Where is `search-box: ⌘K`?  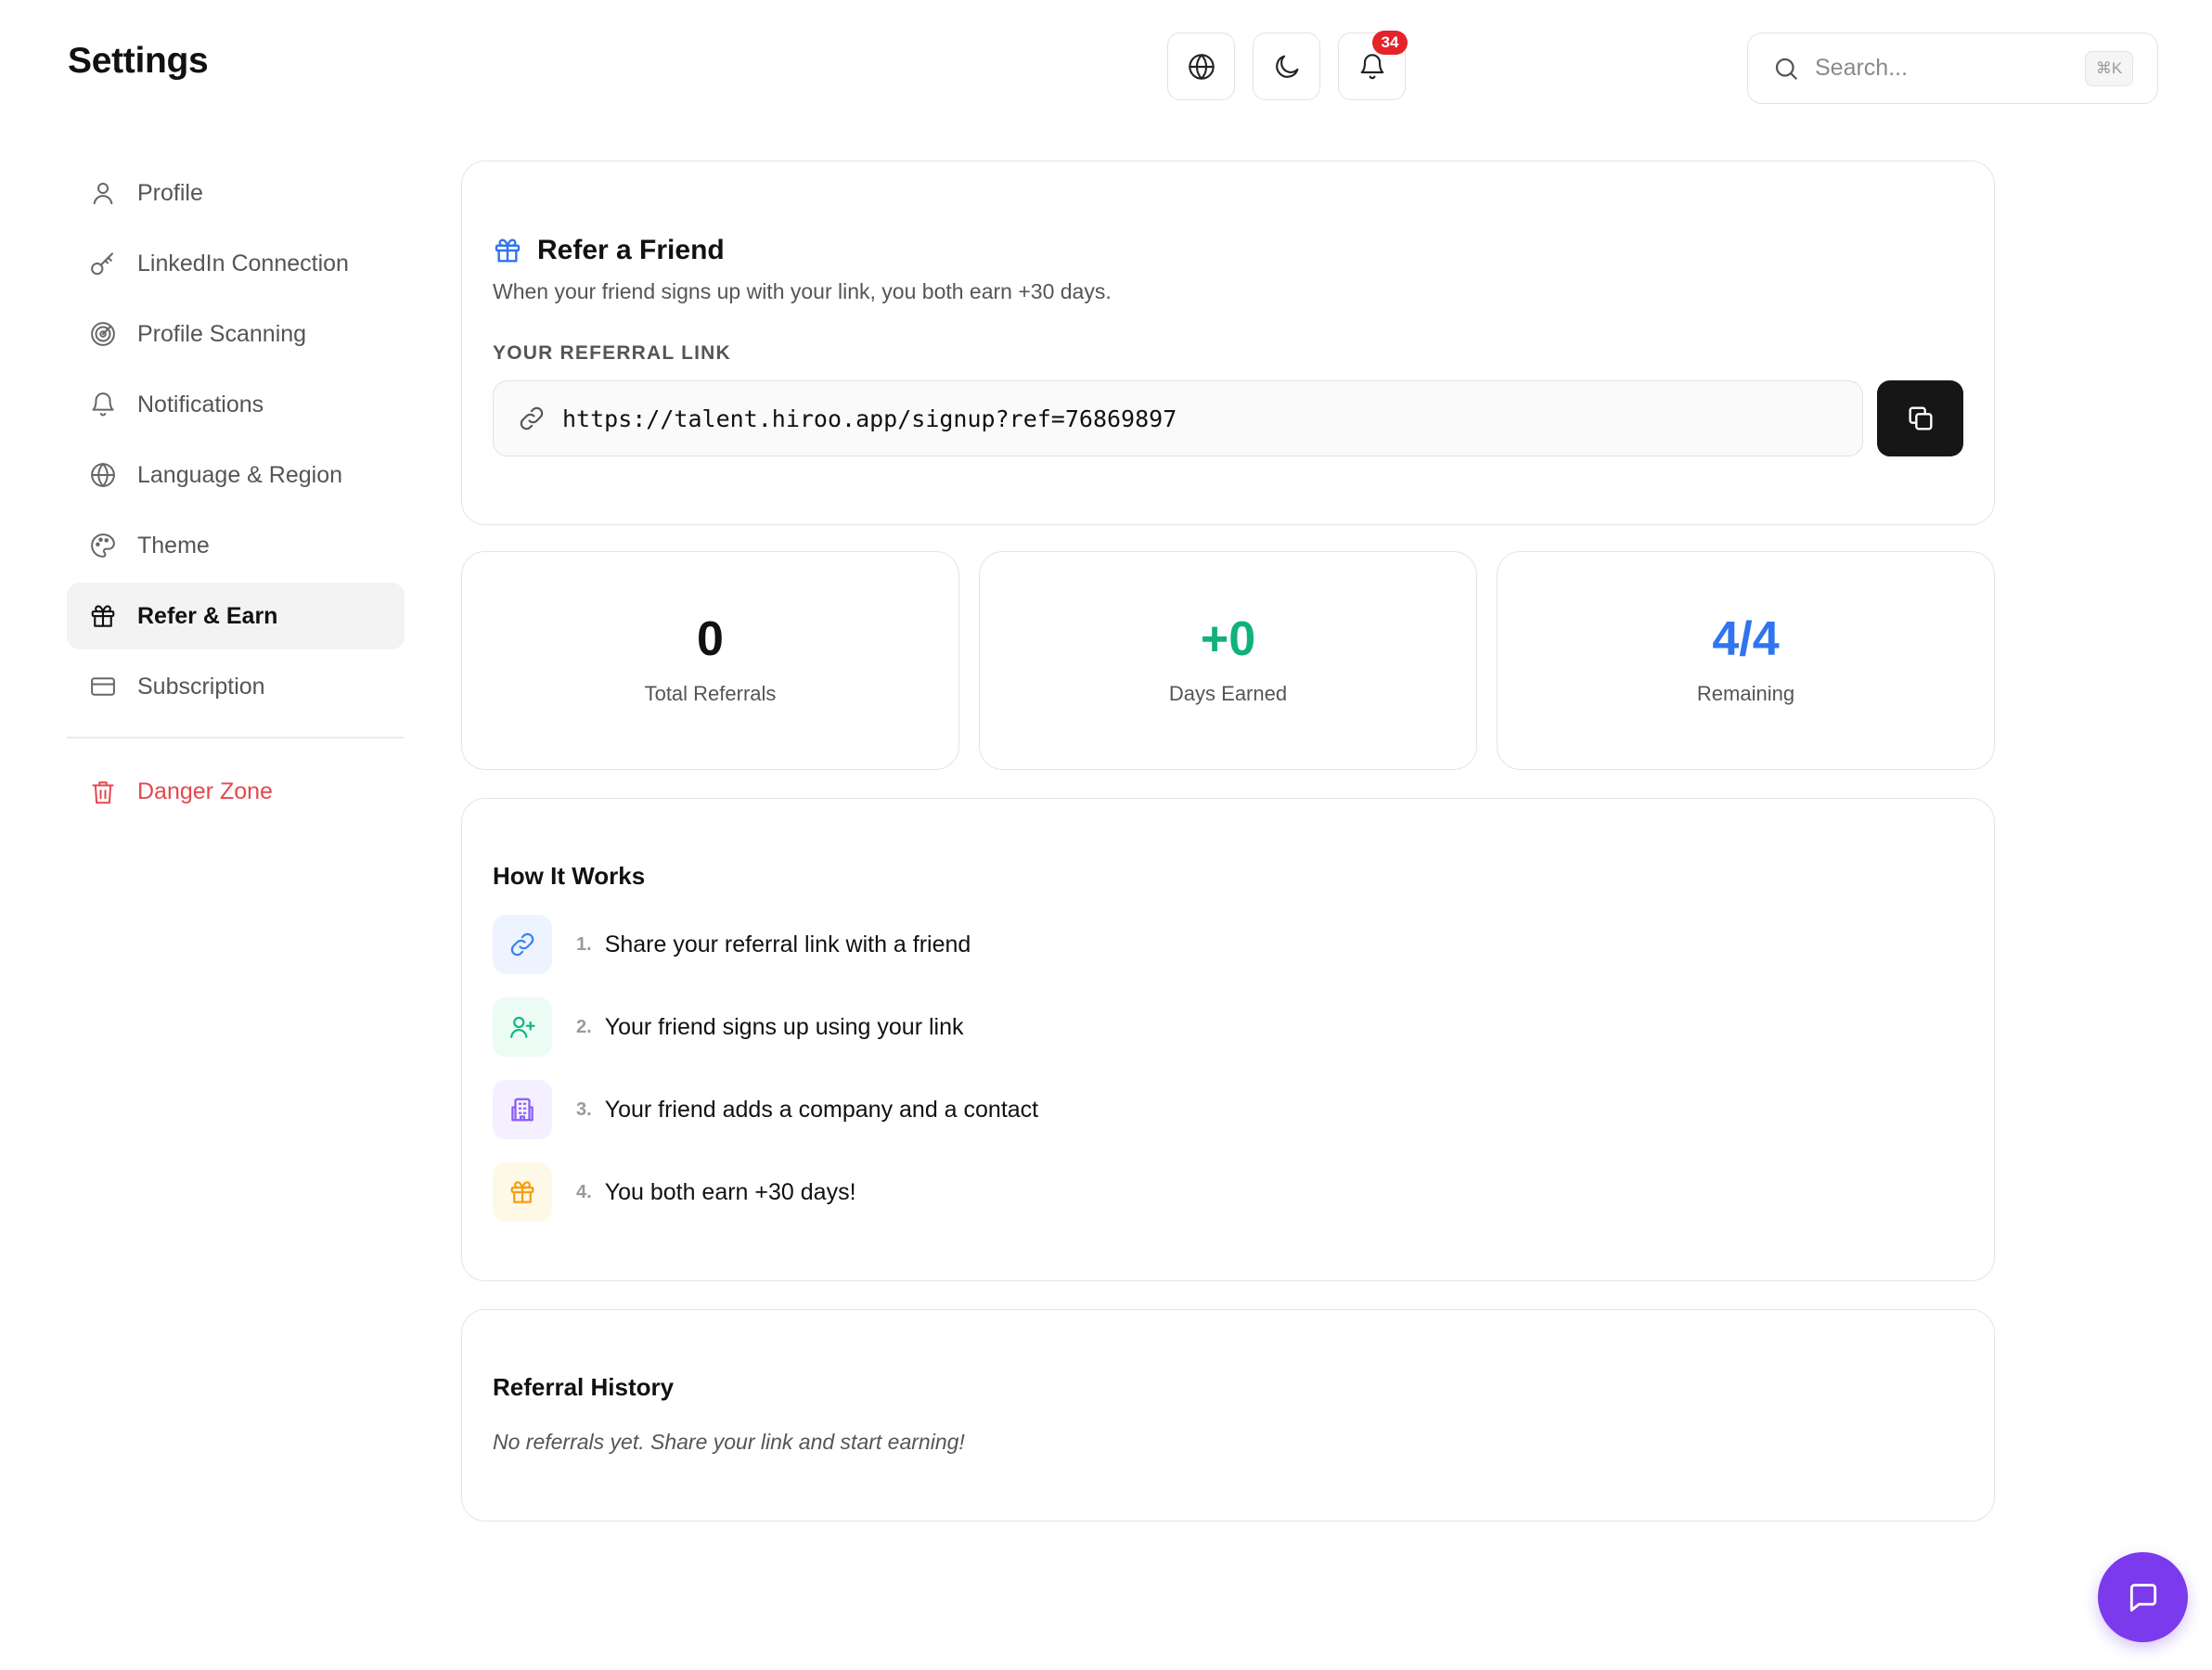 search-box: ⌘K is located at coordinates (1952, 68).